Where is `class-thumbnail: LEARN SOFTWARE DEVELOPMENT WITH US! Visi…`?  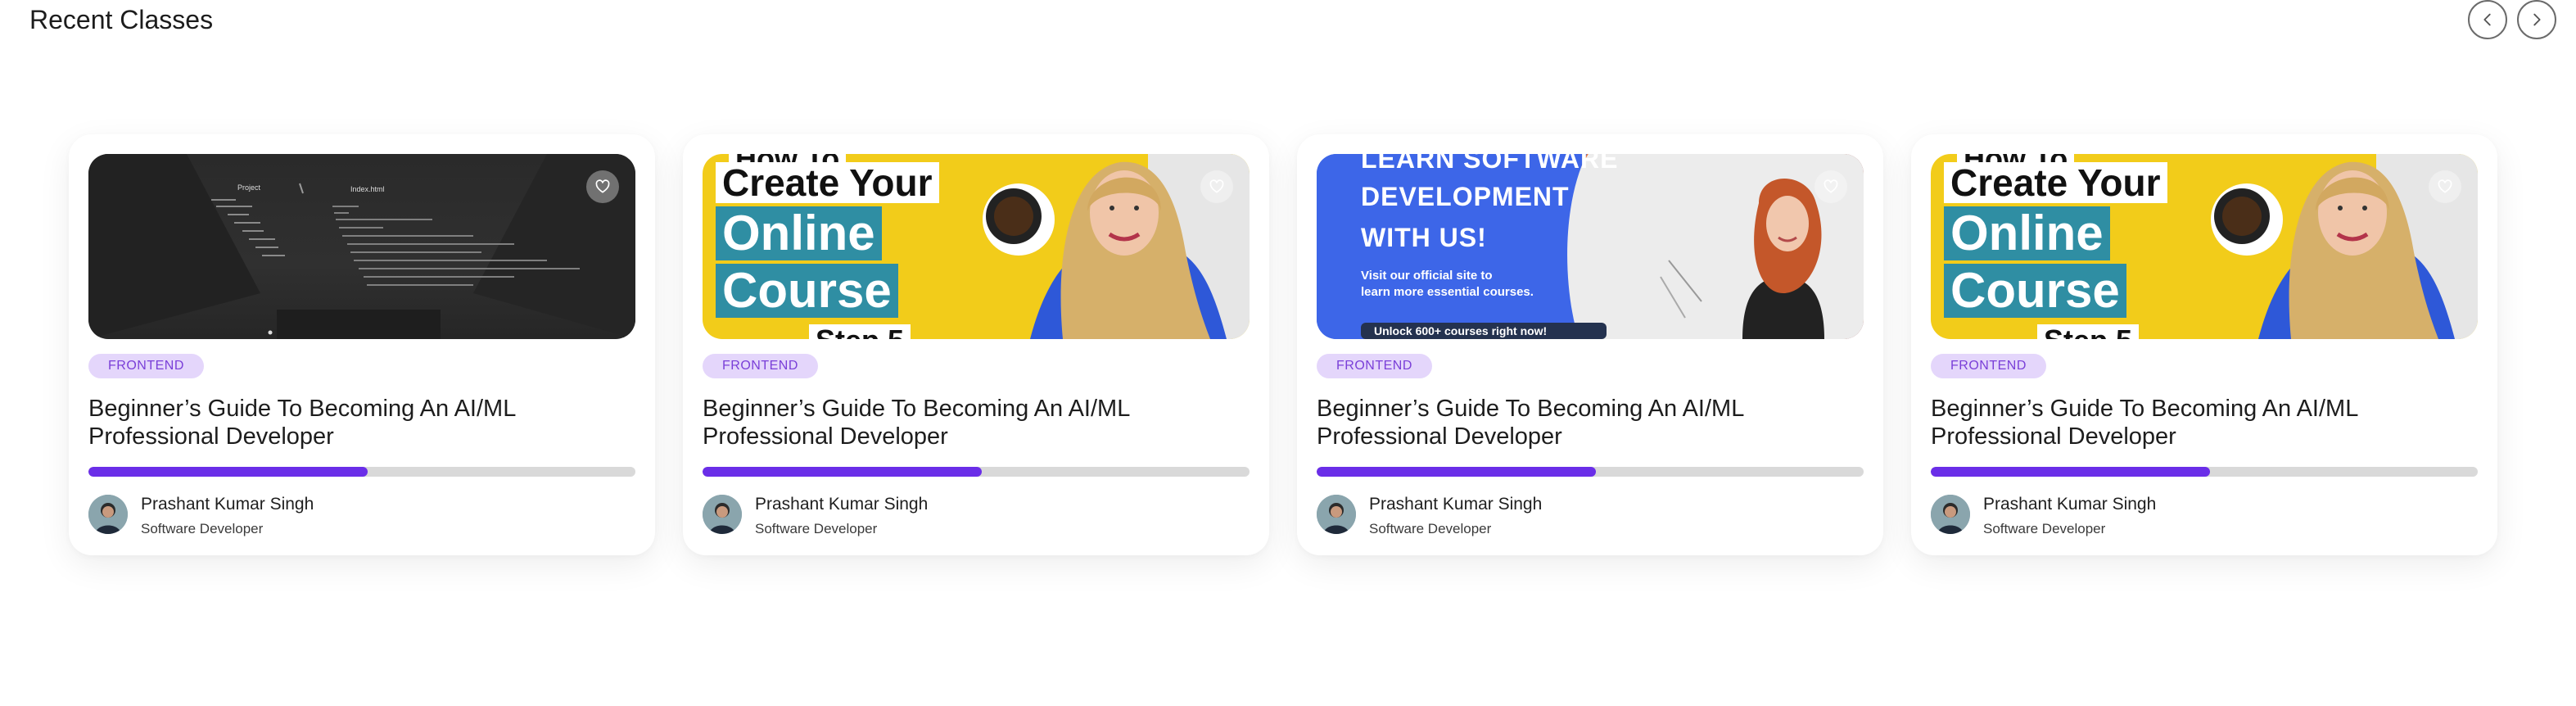 class-thumbnail: LEARN SOFTWARE DEVELOPMENT WITH US! Visi… is located at coordinates (1590, 246).